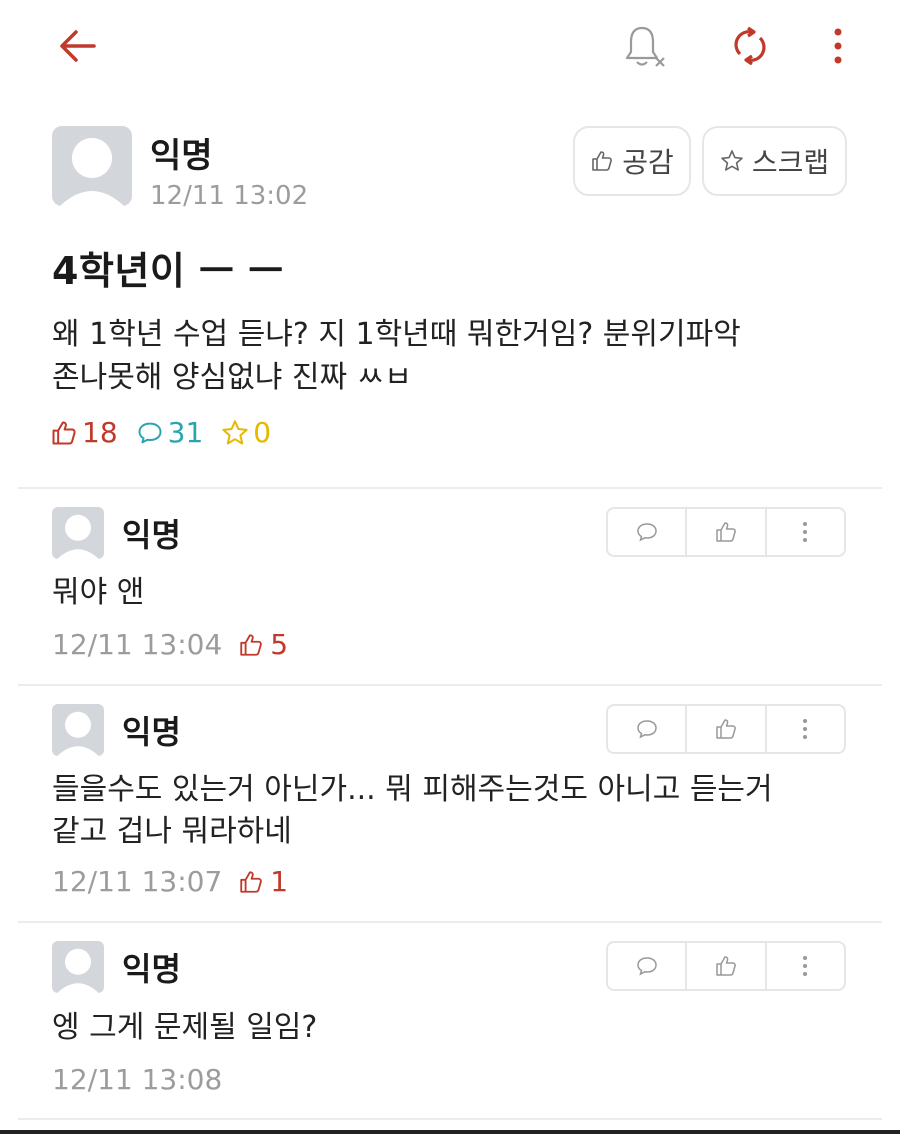 This screenshot has width=900, height=1134. I want to click on scrap-count-value: 0, so click(262, 432).